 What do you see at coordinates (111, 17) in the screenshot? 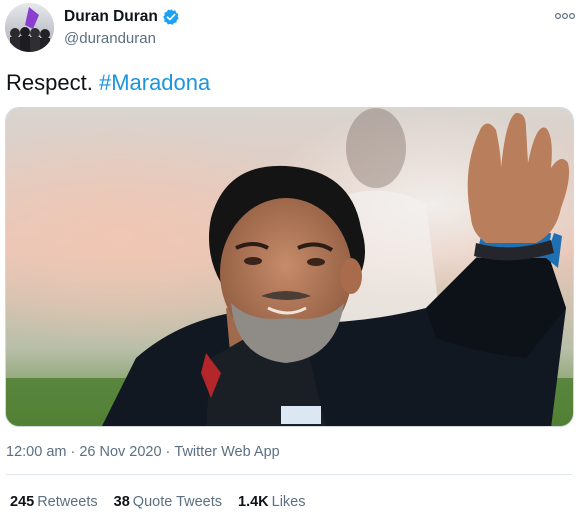
I see `display-name: Duran Duran` at bounding box center [111, 17].